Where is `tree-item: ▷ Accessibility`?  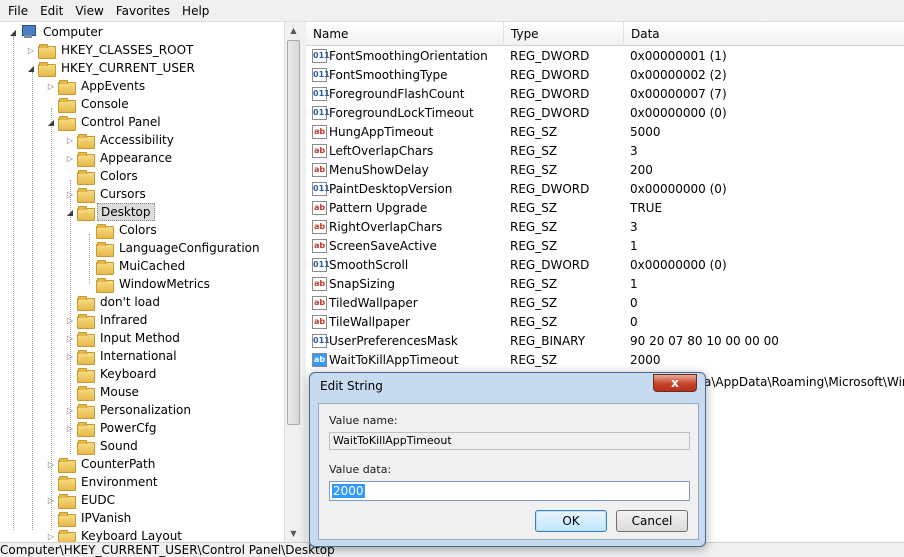
tree-item: ▷ Accessibility is located at coordinates (121, 140).